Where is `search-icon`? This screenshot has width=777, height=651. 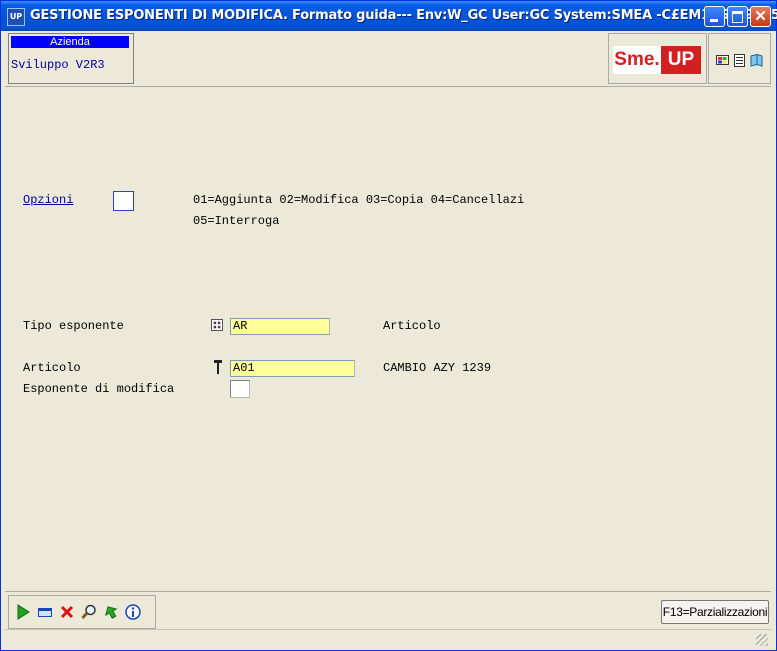
search-icon is located at coordinates (89, 612).